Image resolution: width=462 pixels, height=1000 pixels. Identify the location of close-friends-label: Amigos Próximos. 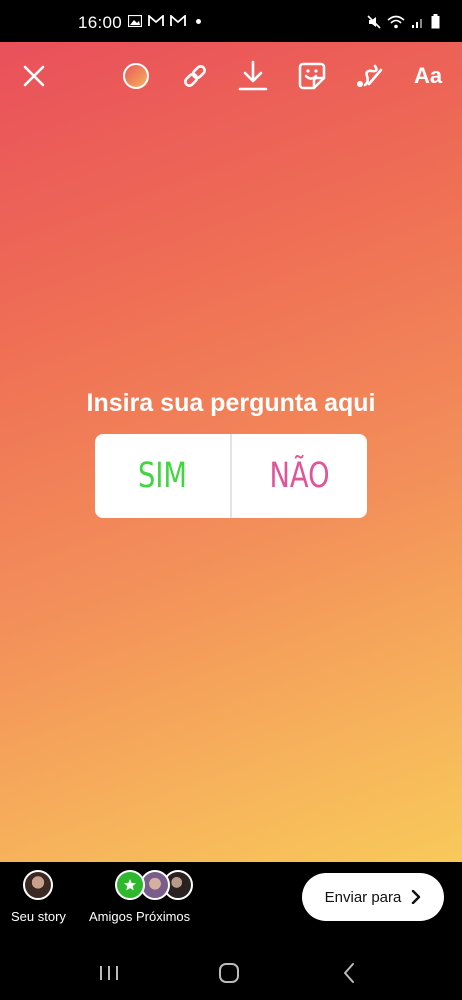
(140, 916).